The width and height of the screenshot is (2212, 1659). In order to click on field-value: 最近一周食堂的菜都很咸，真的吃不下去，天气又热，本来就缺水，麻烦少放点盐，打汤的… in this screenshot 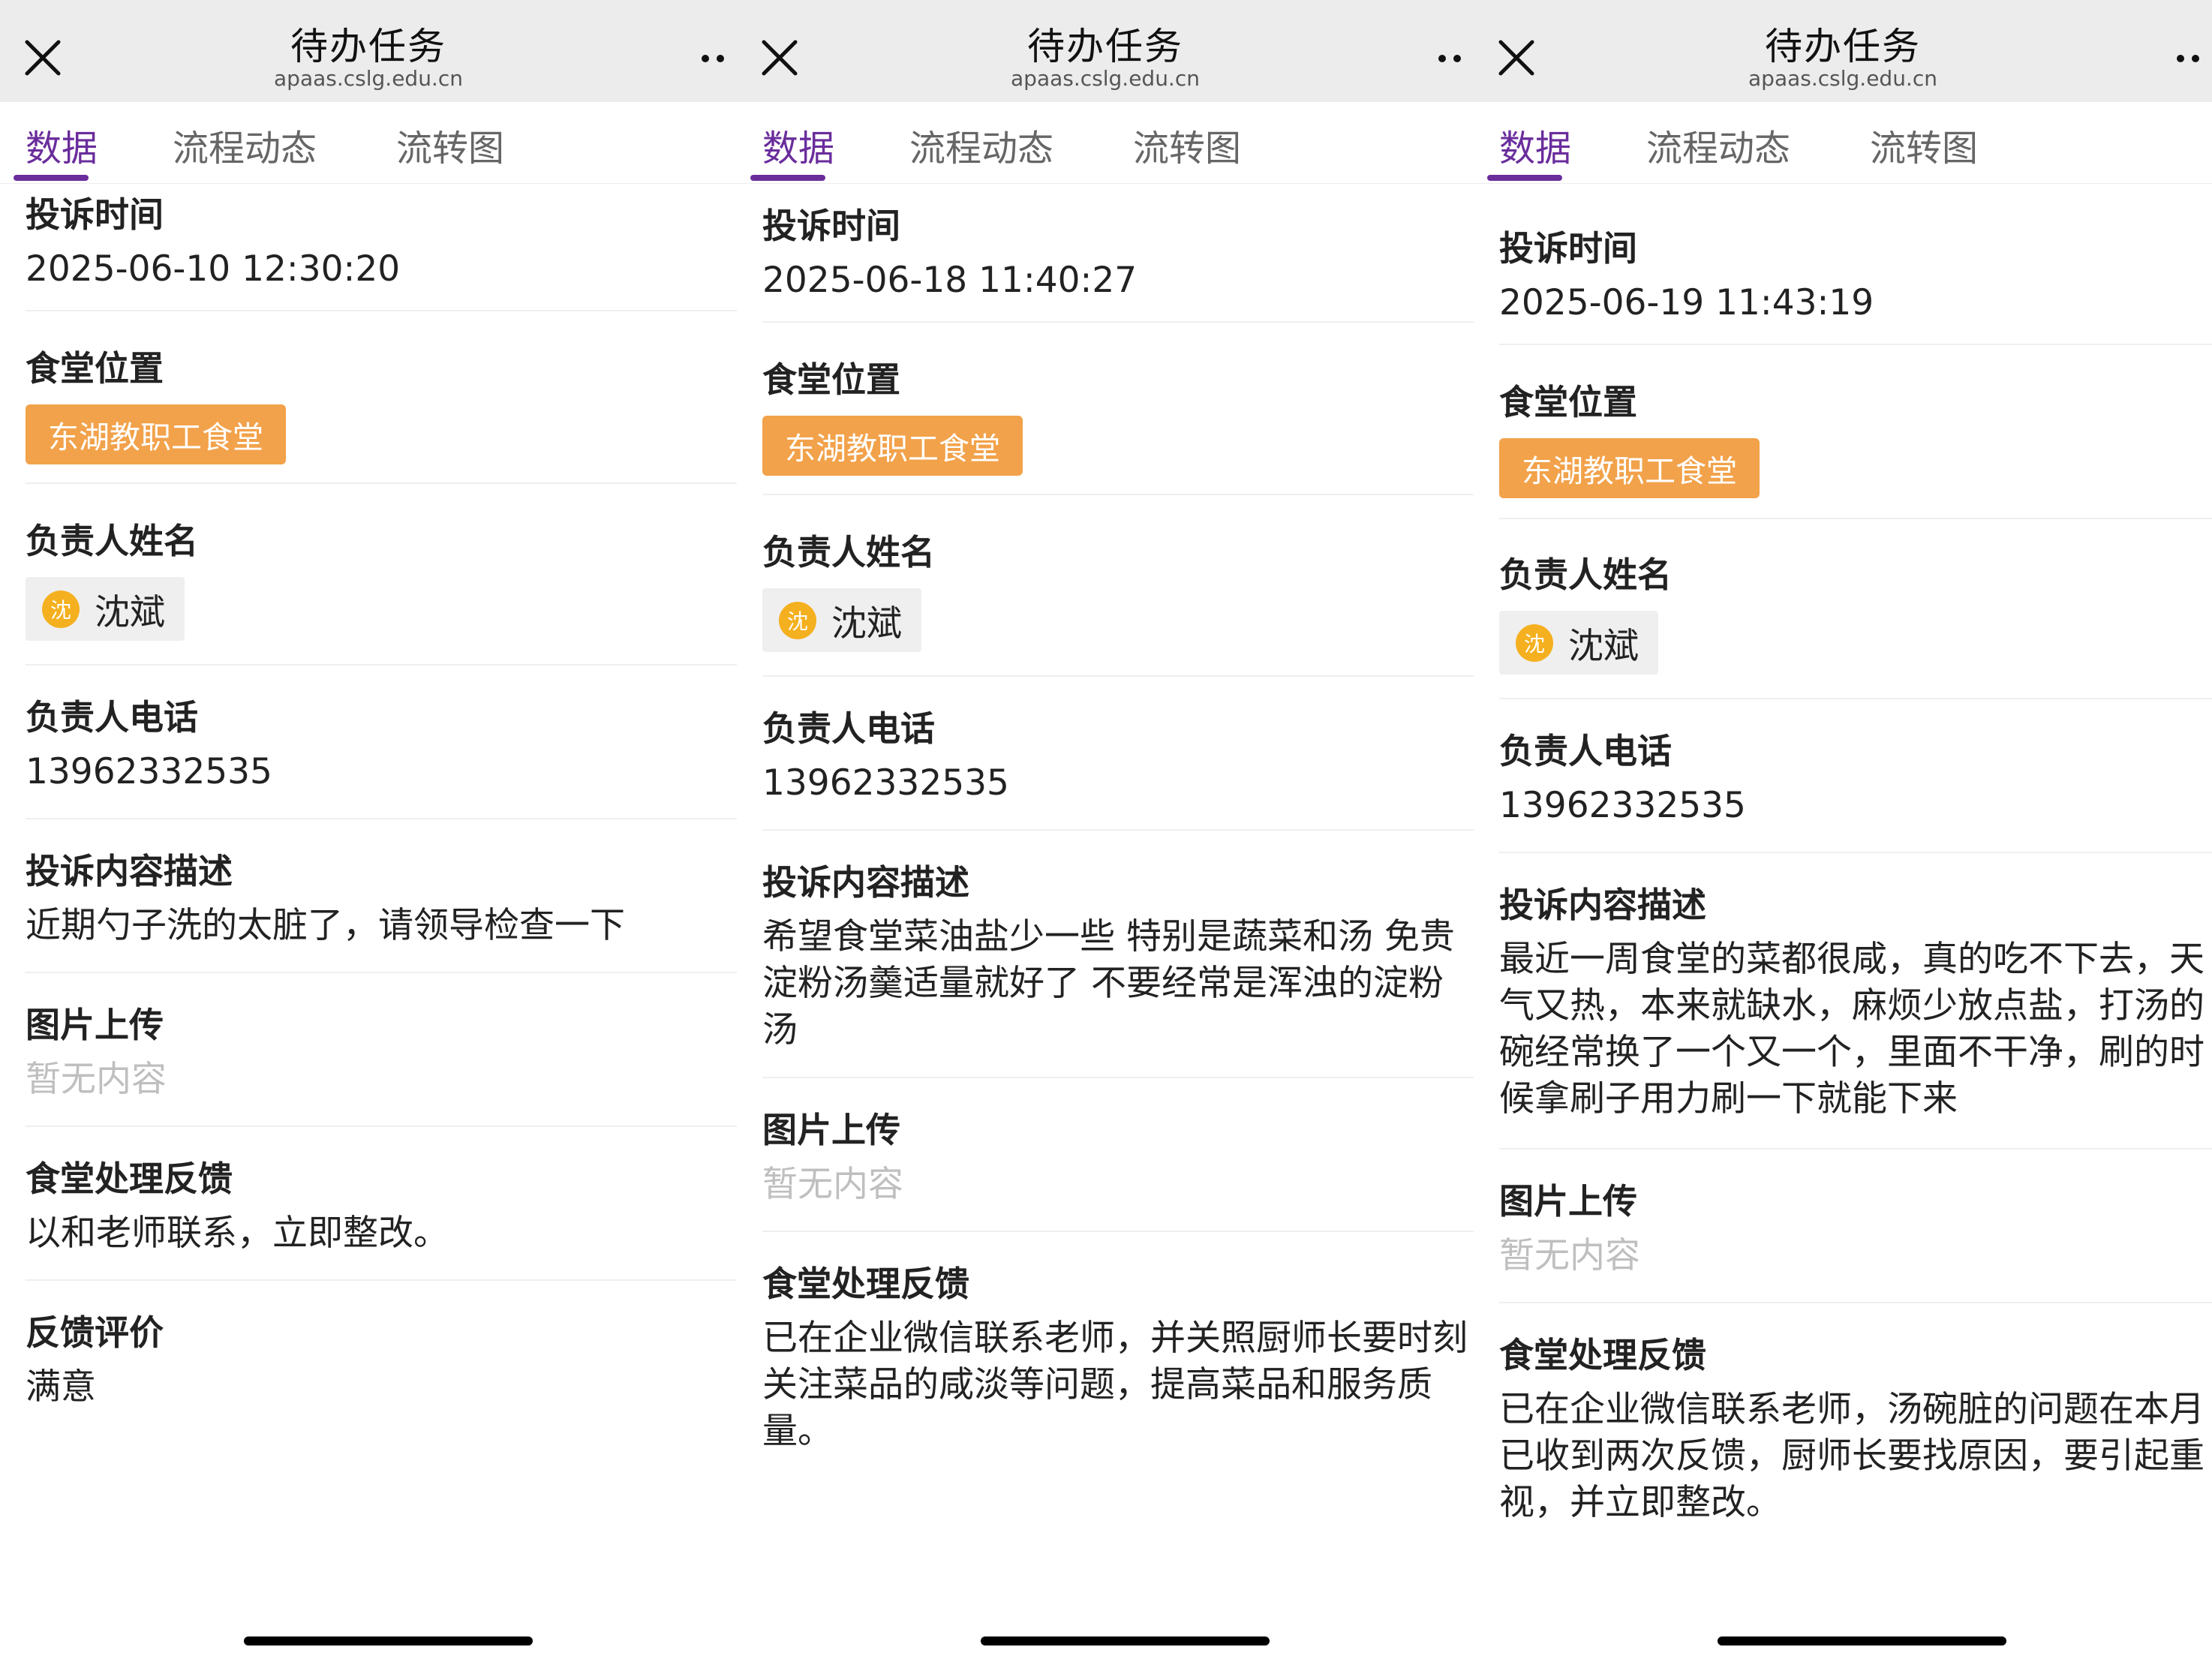, I will do `click(1851, 1030)`.